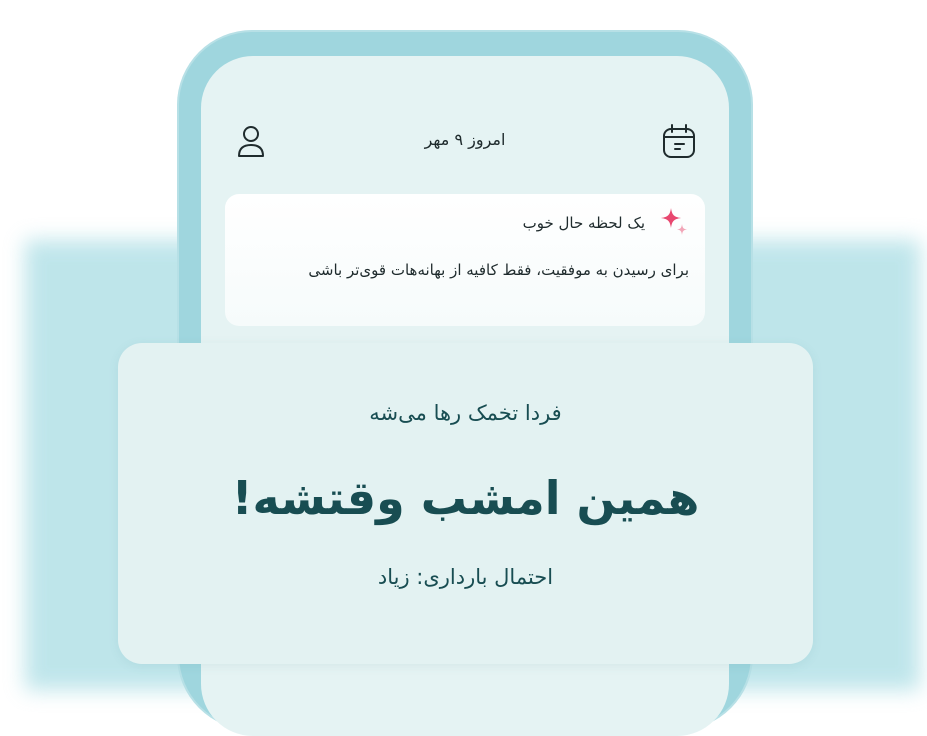  I want to click on sparkle-icon, so click(674, 223).